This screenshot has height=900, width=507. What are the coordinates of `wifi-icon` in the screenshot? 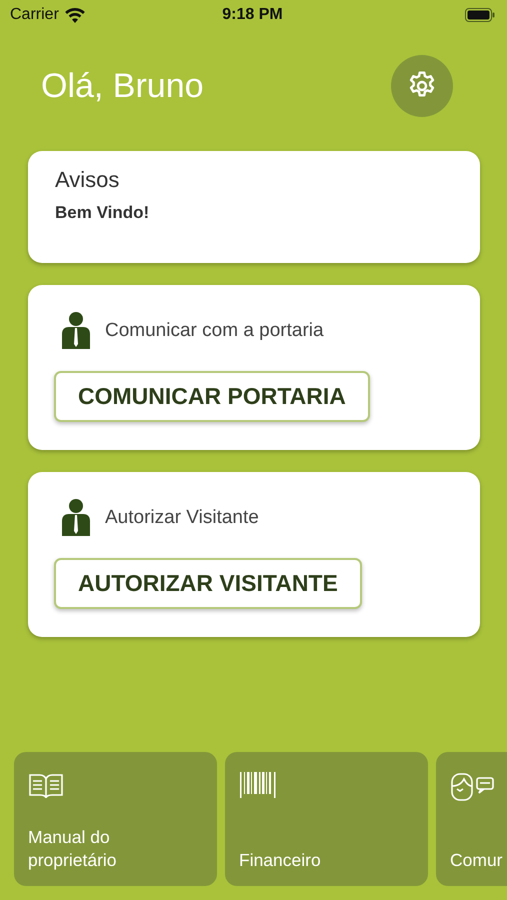 It's located at (74, 15).